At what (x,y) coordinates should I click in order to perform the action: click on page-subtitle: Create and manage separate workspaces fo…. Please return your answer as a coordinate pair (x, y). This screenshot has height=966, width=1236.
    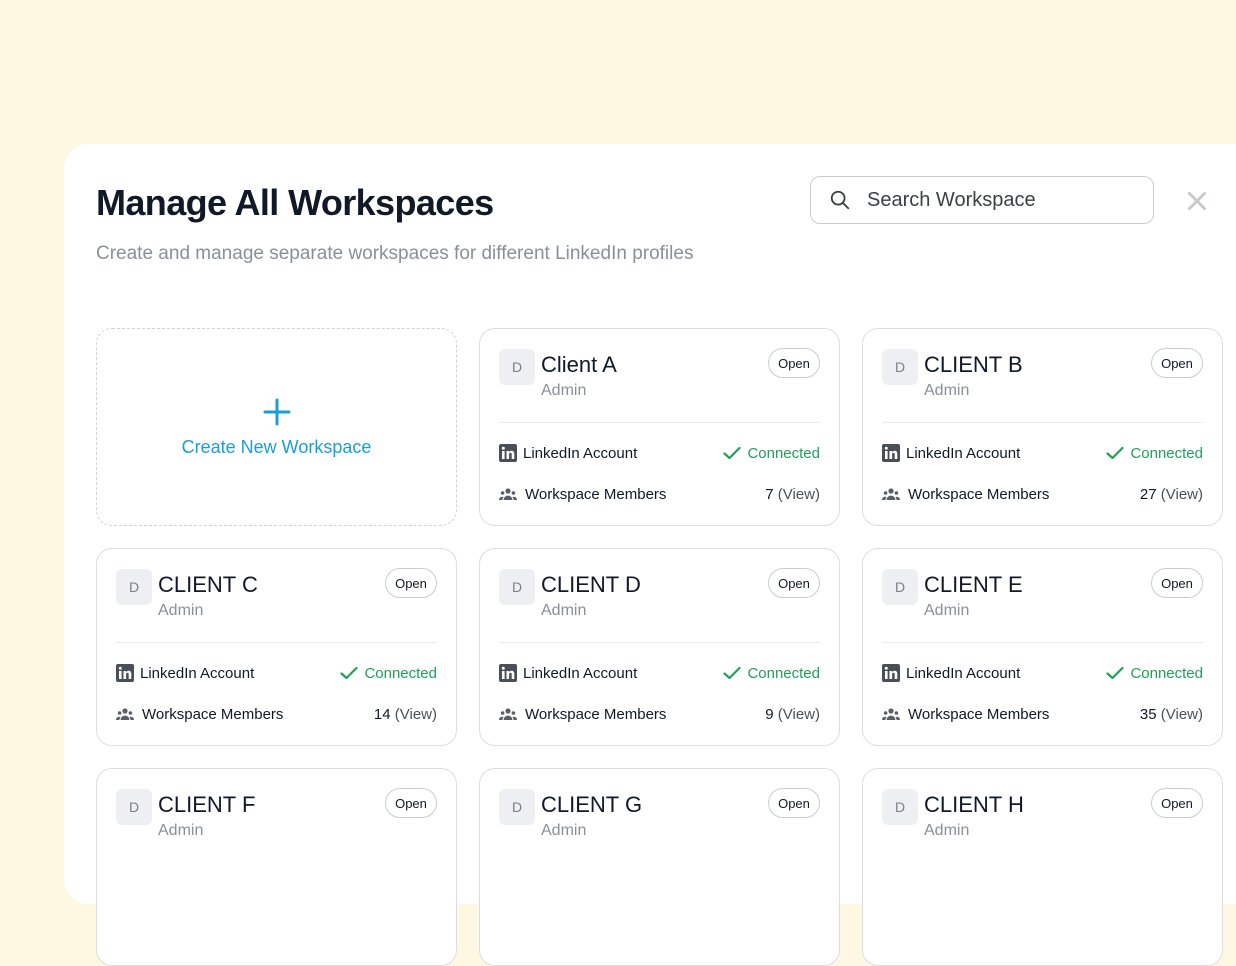
    Looking at the image, I should click on (395, 253).